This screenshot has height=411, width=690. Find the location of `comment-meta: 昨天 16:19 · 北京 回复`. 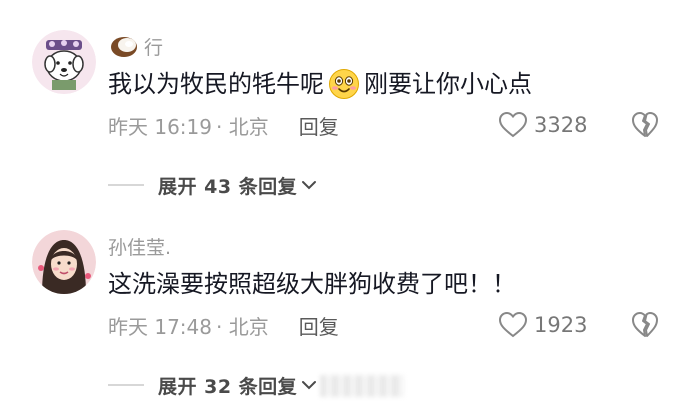

comment-meta: 昨天 16:19 · 北京 回复 is located at coordinates (223, 125).